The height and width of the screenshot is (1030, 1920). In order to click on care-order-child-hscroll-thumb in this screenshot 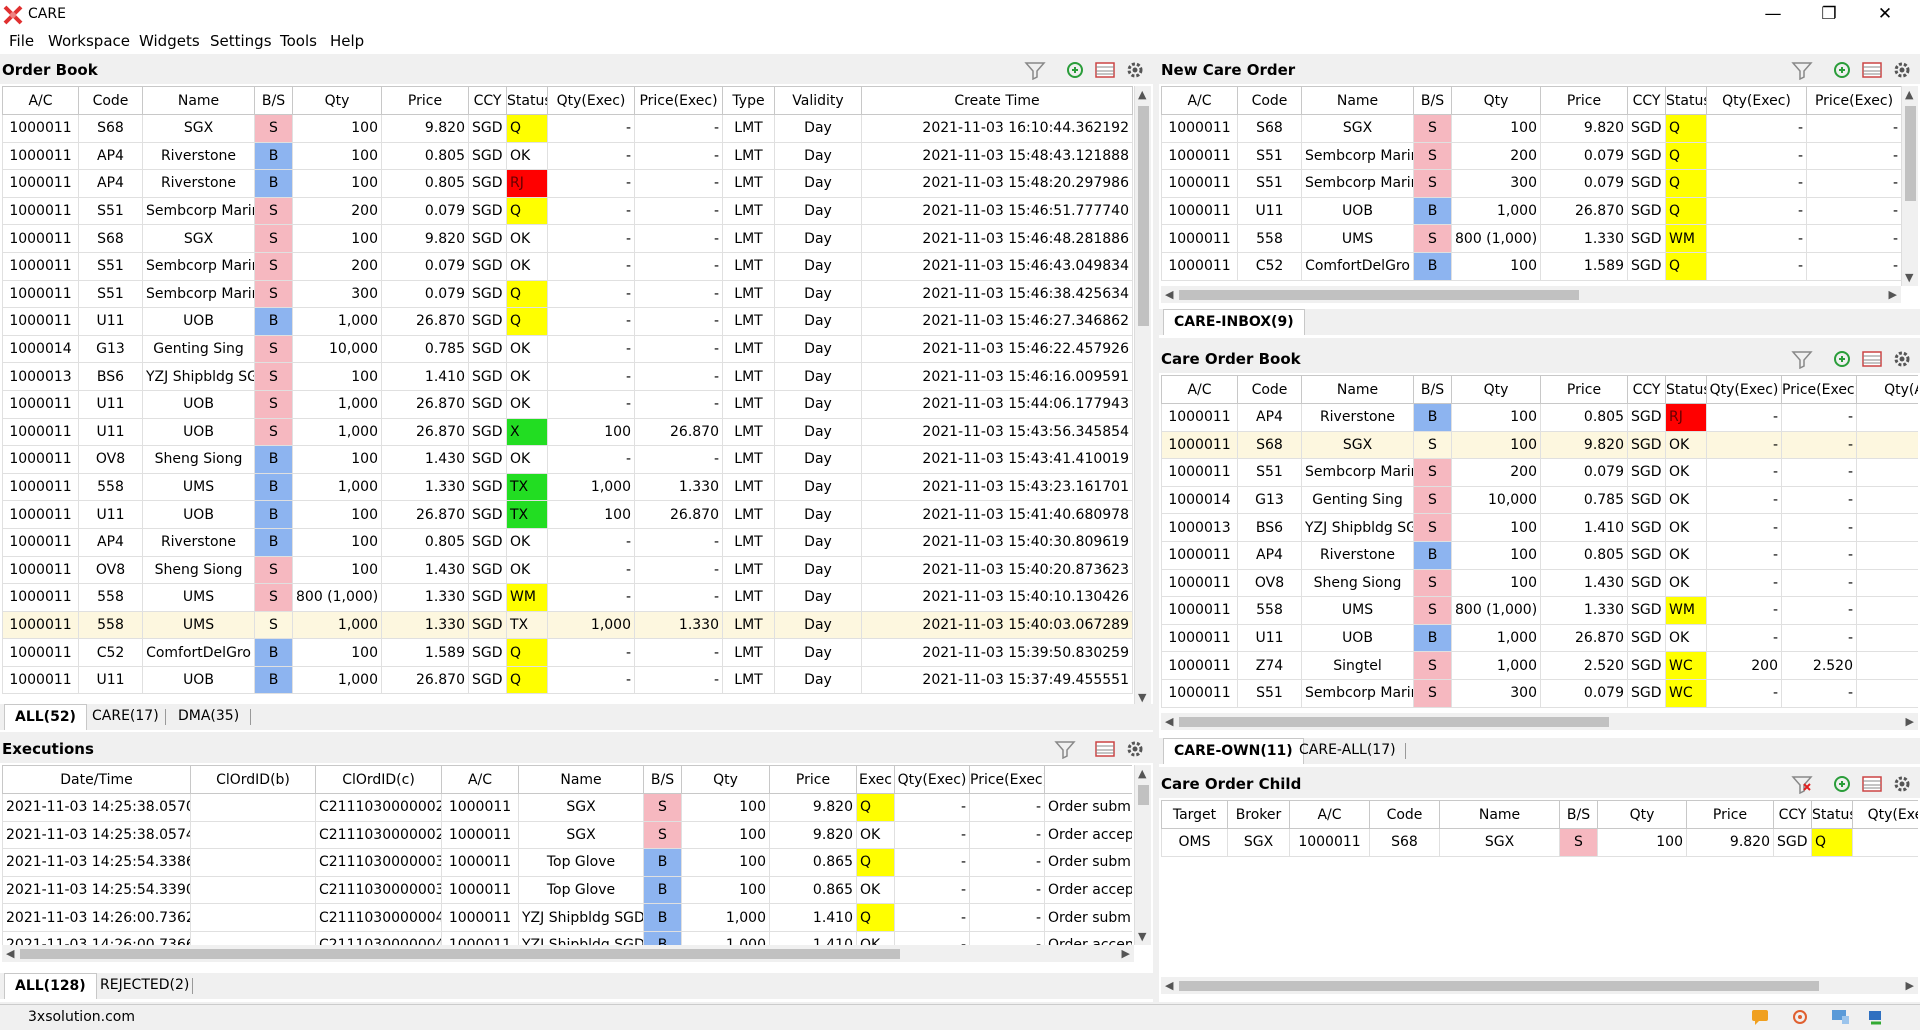, I will do `click(1499, 986)`.